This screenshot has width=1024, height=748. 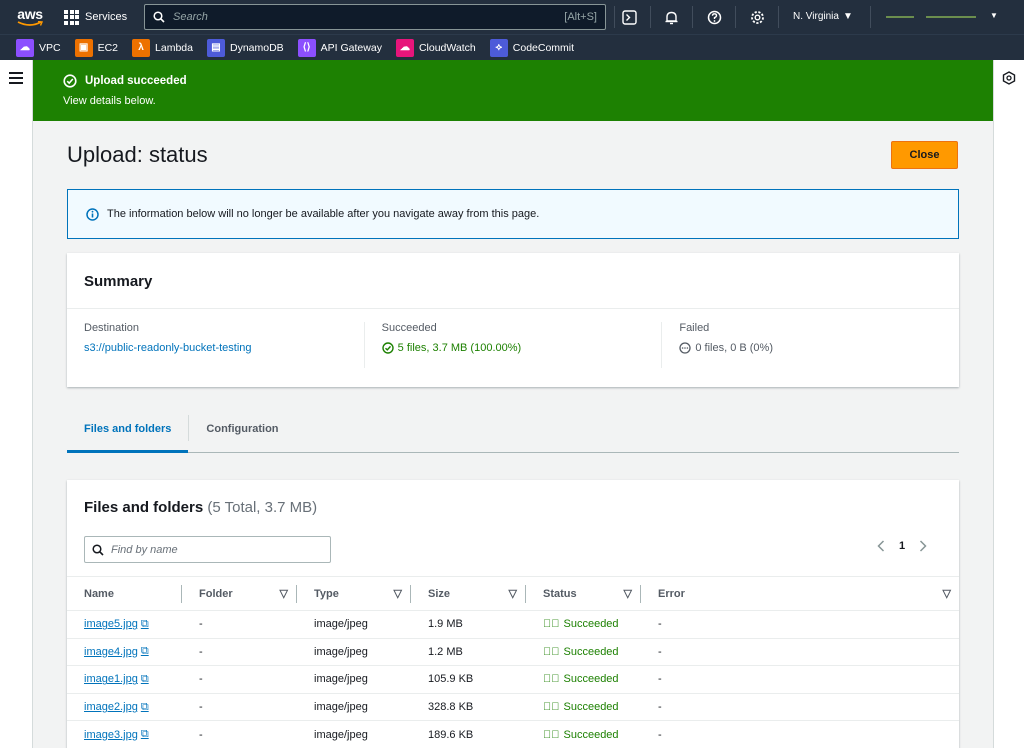 I want to click on ec2-service-icon: ▣, so click(x=83, y=47).